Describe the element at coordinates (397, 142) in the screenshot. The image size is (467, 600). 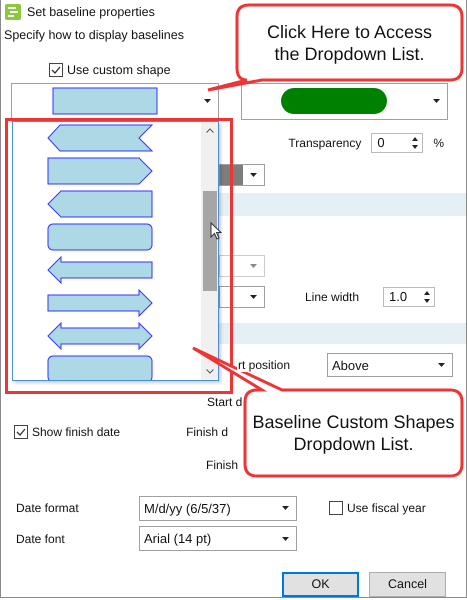
I see `transparency-spinner: 0` at that location.